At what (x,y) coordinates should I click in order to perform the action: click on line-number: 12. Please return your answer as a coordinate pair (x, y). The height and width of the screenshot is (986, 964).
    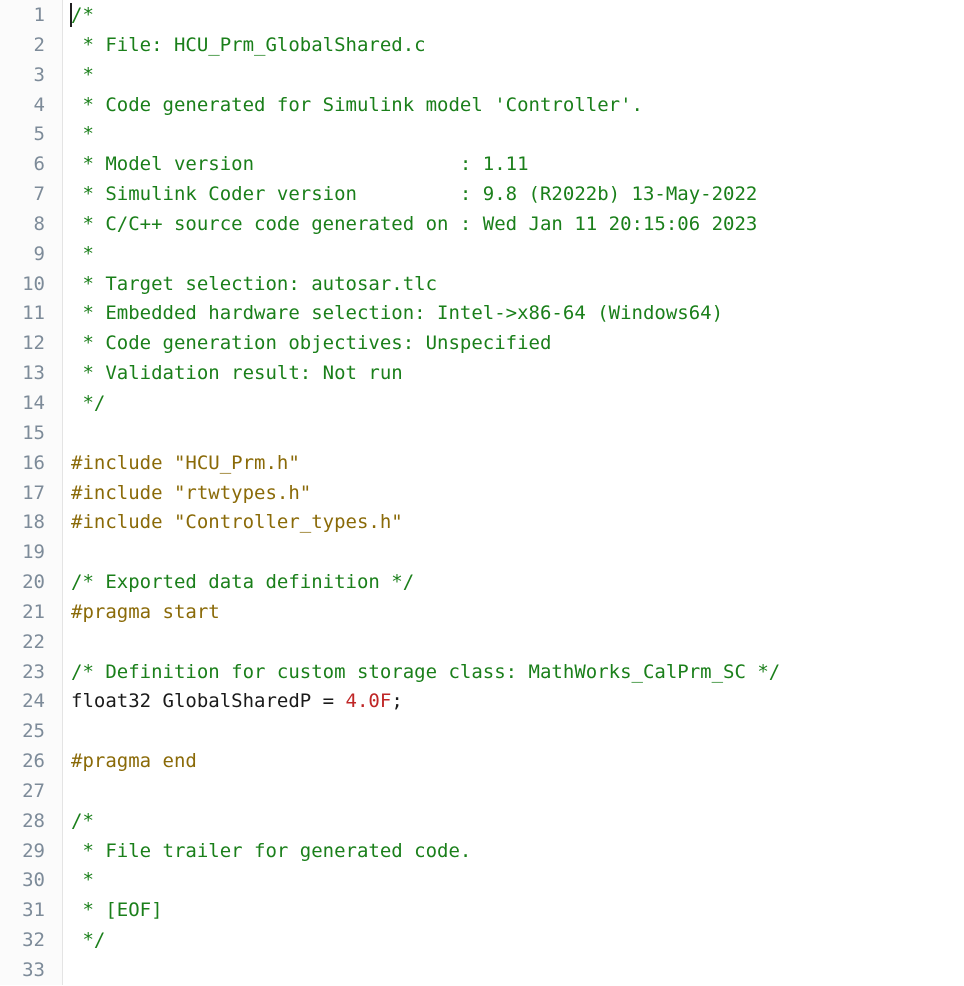
    Looking at the image, I should click on (33, 343).